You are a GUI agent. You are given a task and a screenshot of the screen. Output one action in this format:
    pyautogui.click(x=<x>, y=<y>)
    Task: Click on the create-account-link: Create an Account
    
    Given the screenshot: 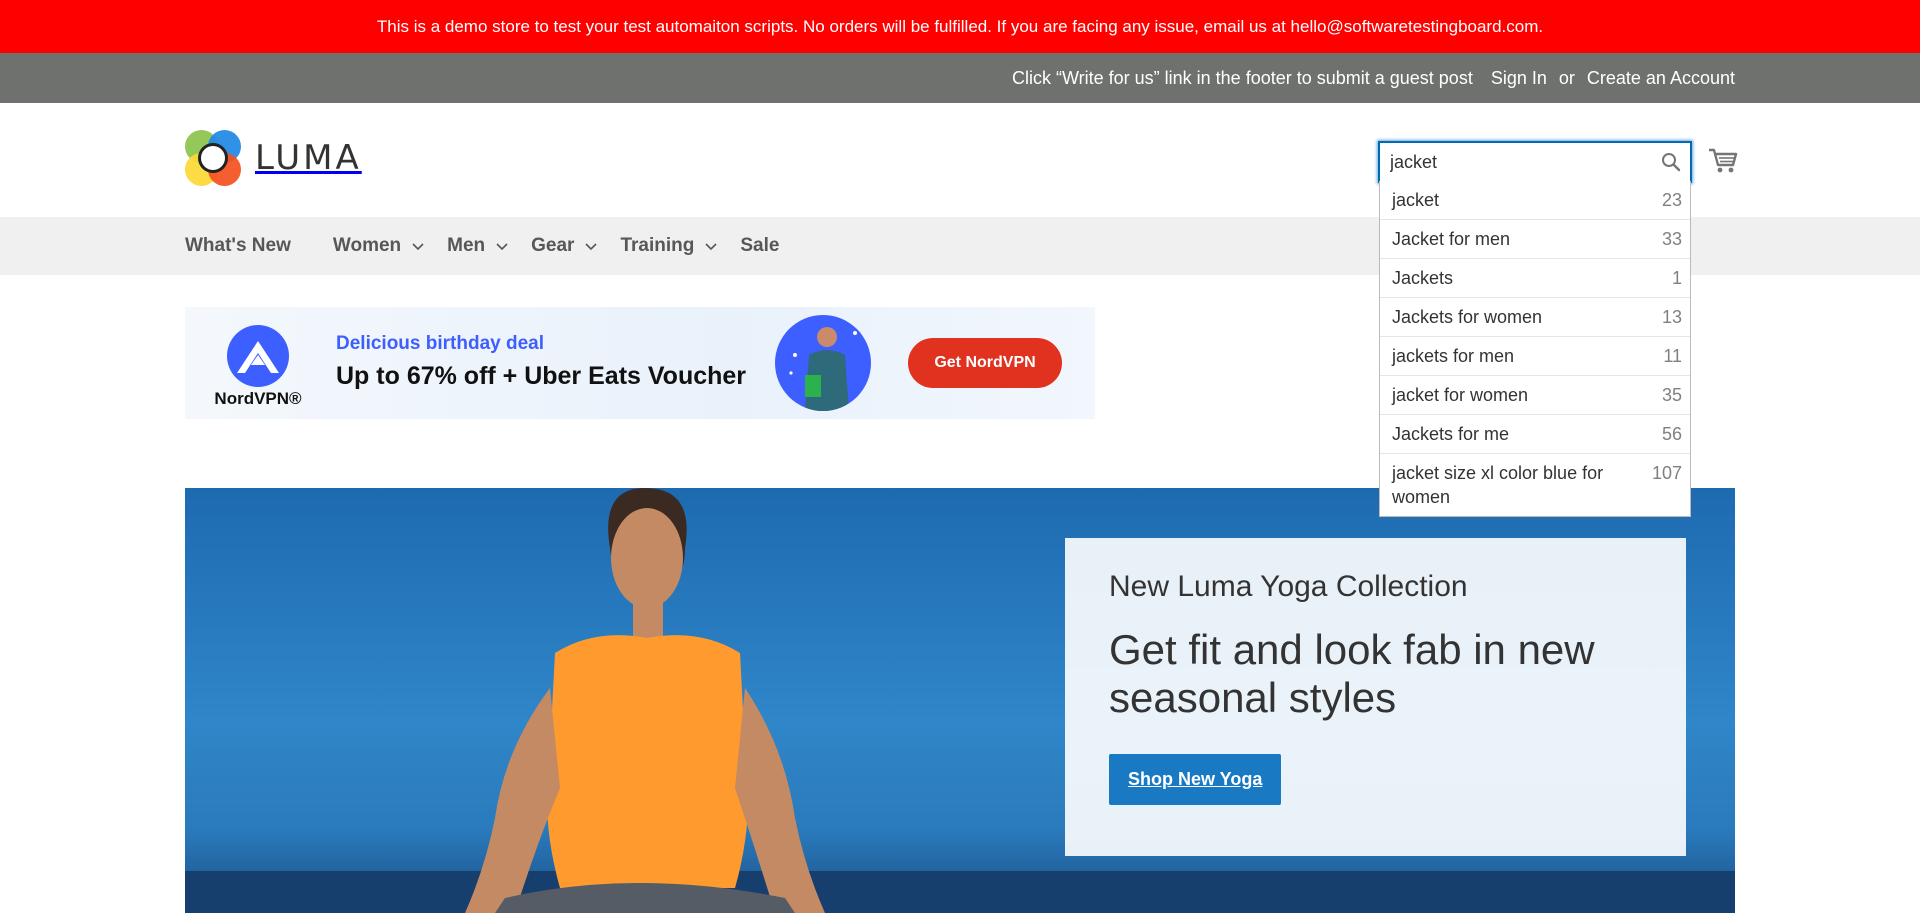 What is the action you would take?
    pyautogui.click(x=1661, y=78)
    